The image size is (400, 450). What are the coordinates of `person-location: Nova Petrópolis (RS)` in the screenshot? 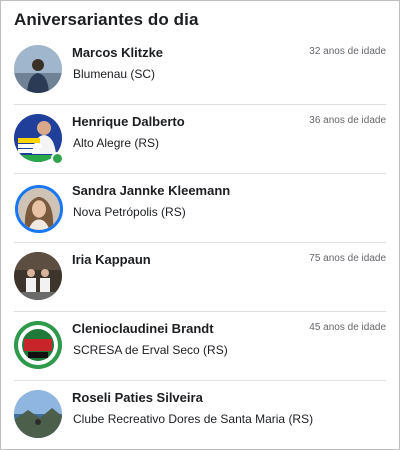 It's located at (129, 212).